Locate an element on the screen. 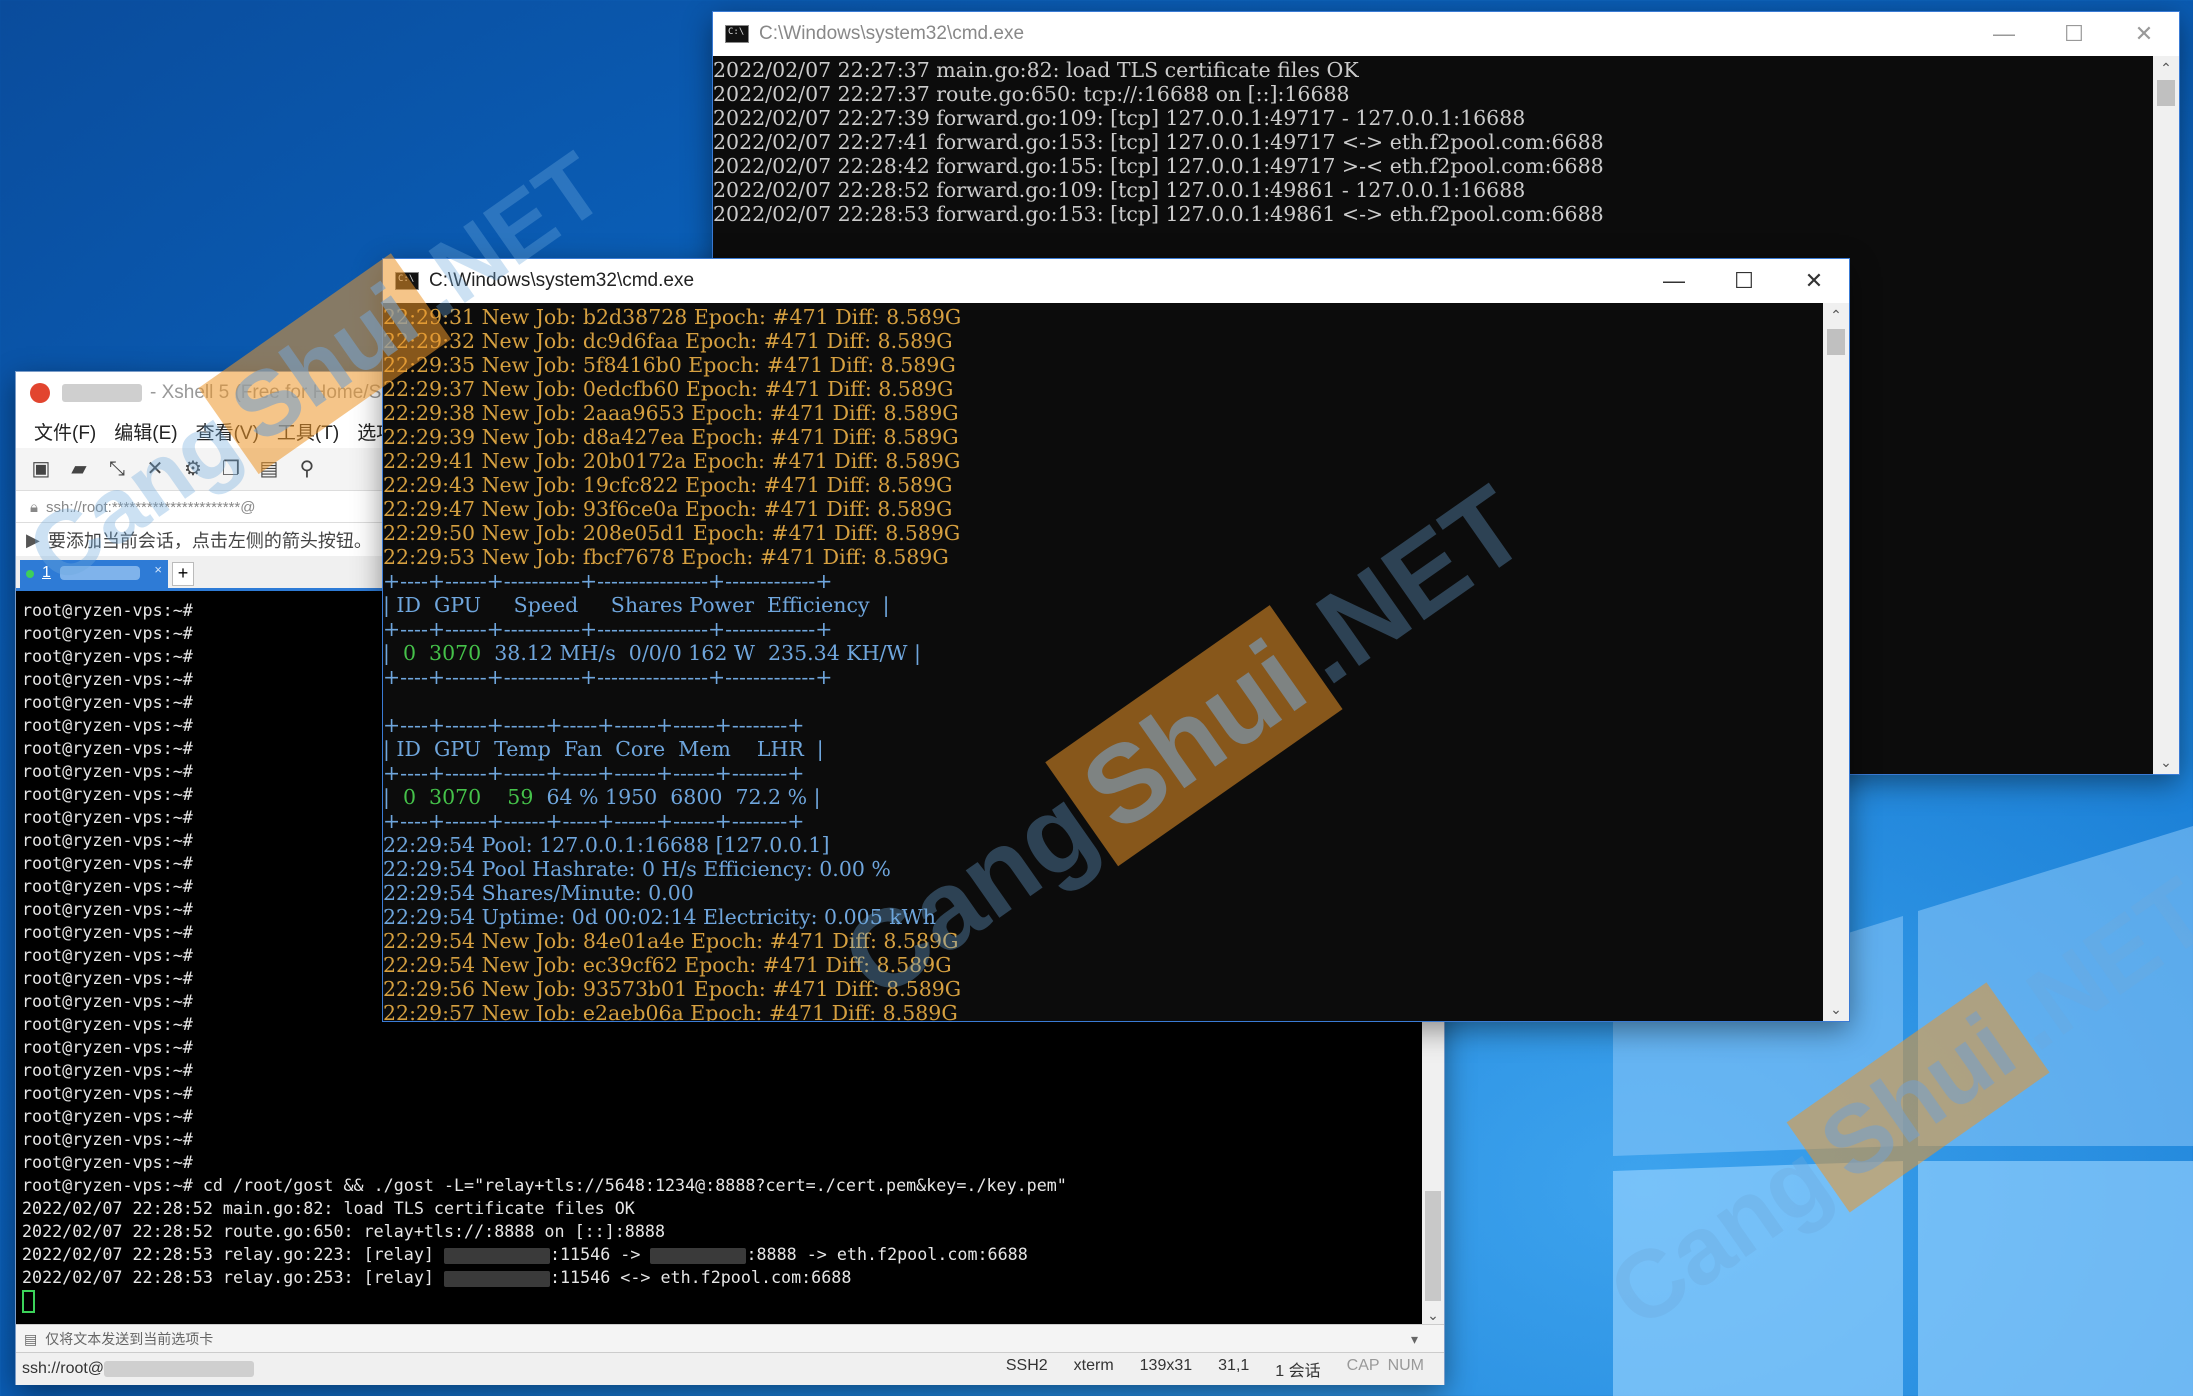 This screenshot has width=2193, height=1396. reconnect-icon: ⤡ is located at coordinates (117, 469).